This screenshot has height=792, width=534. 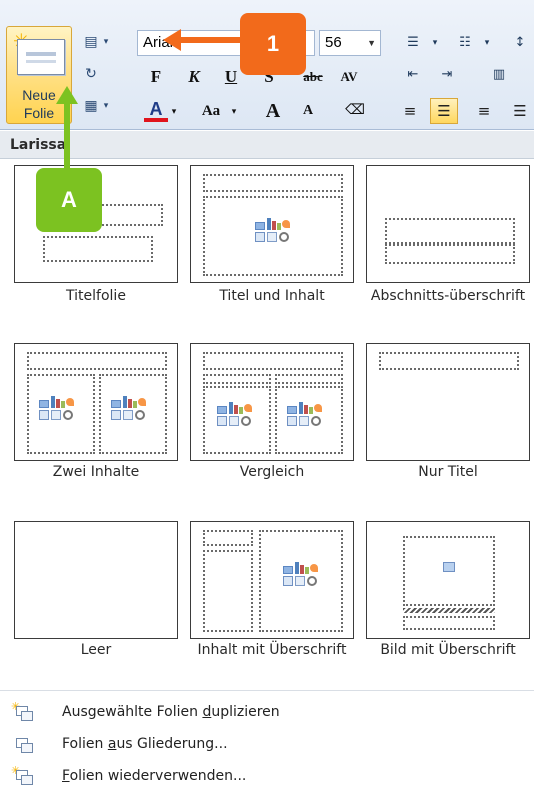 What do you see at coordinates (272, 296) in the screenshot?
I see `layout-label: Titel und Inhalt` at bounding box center [272, 296].